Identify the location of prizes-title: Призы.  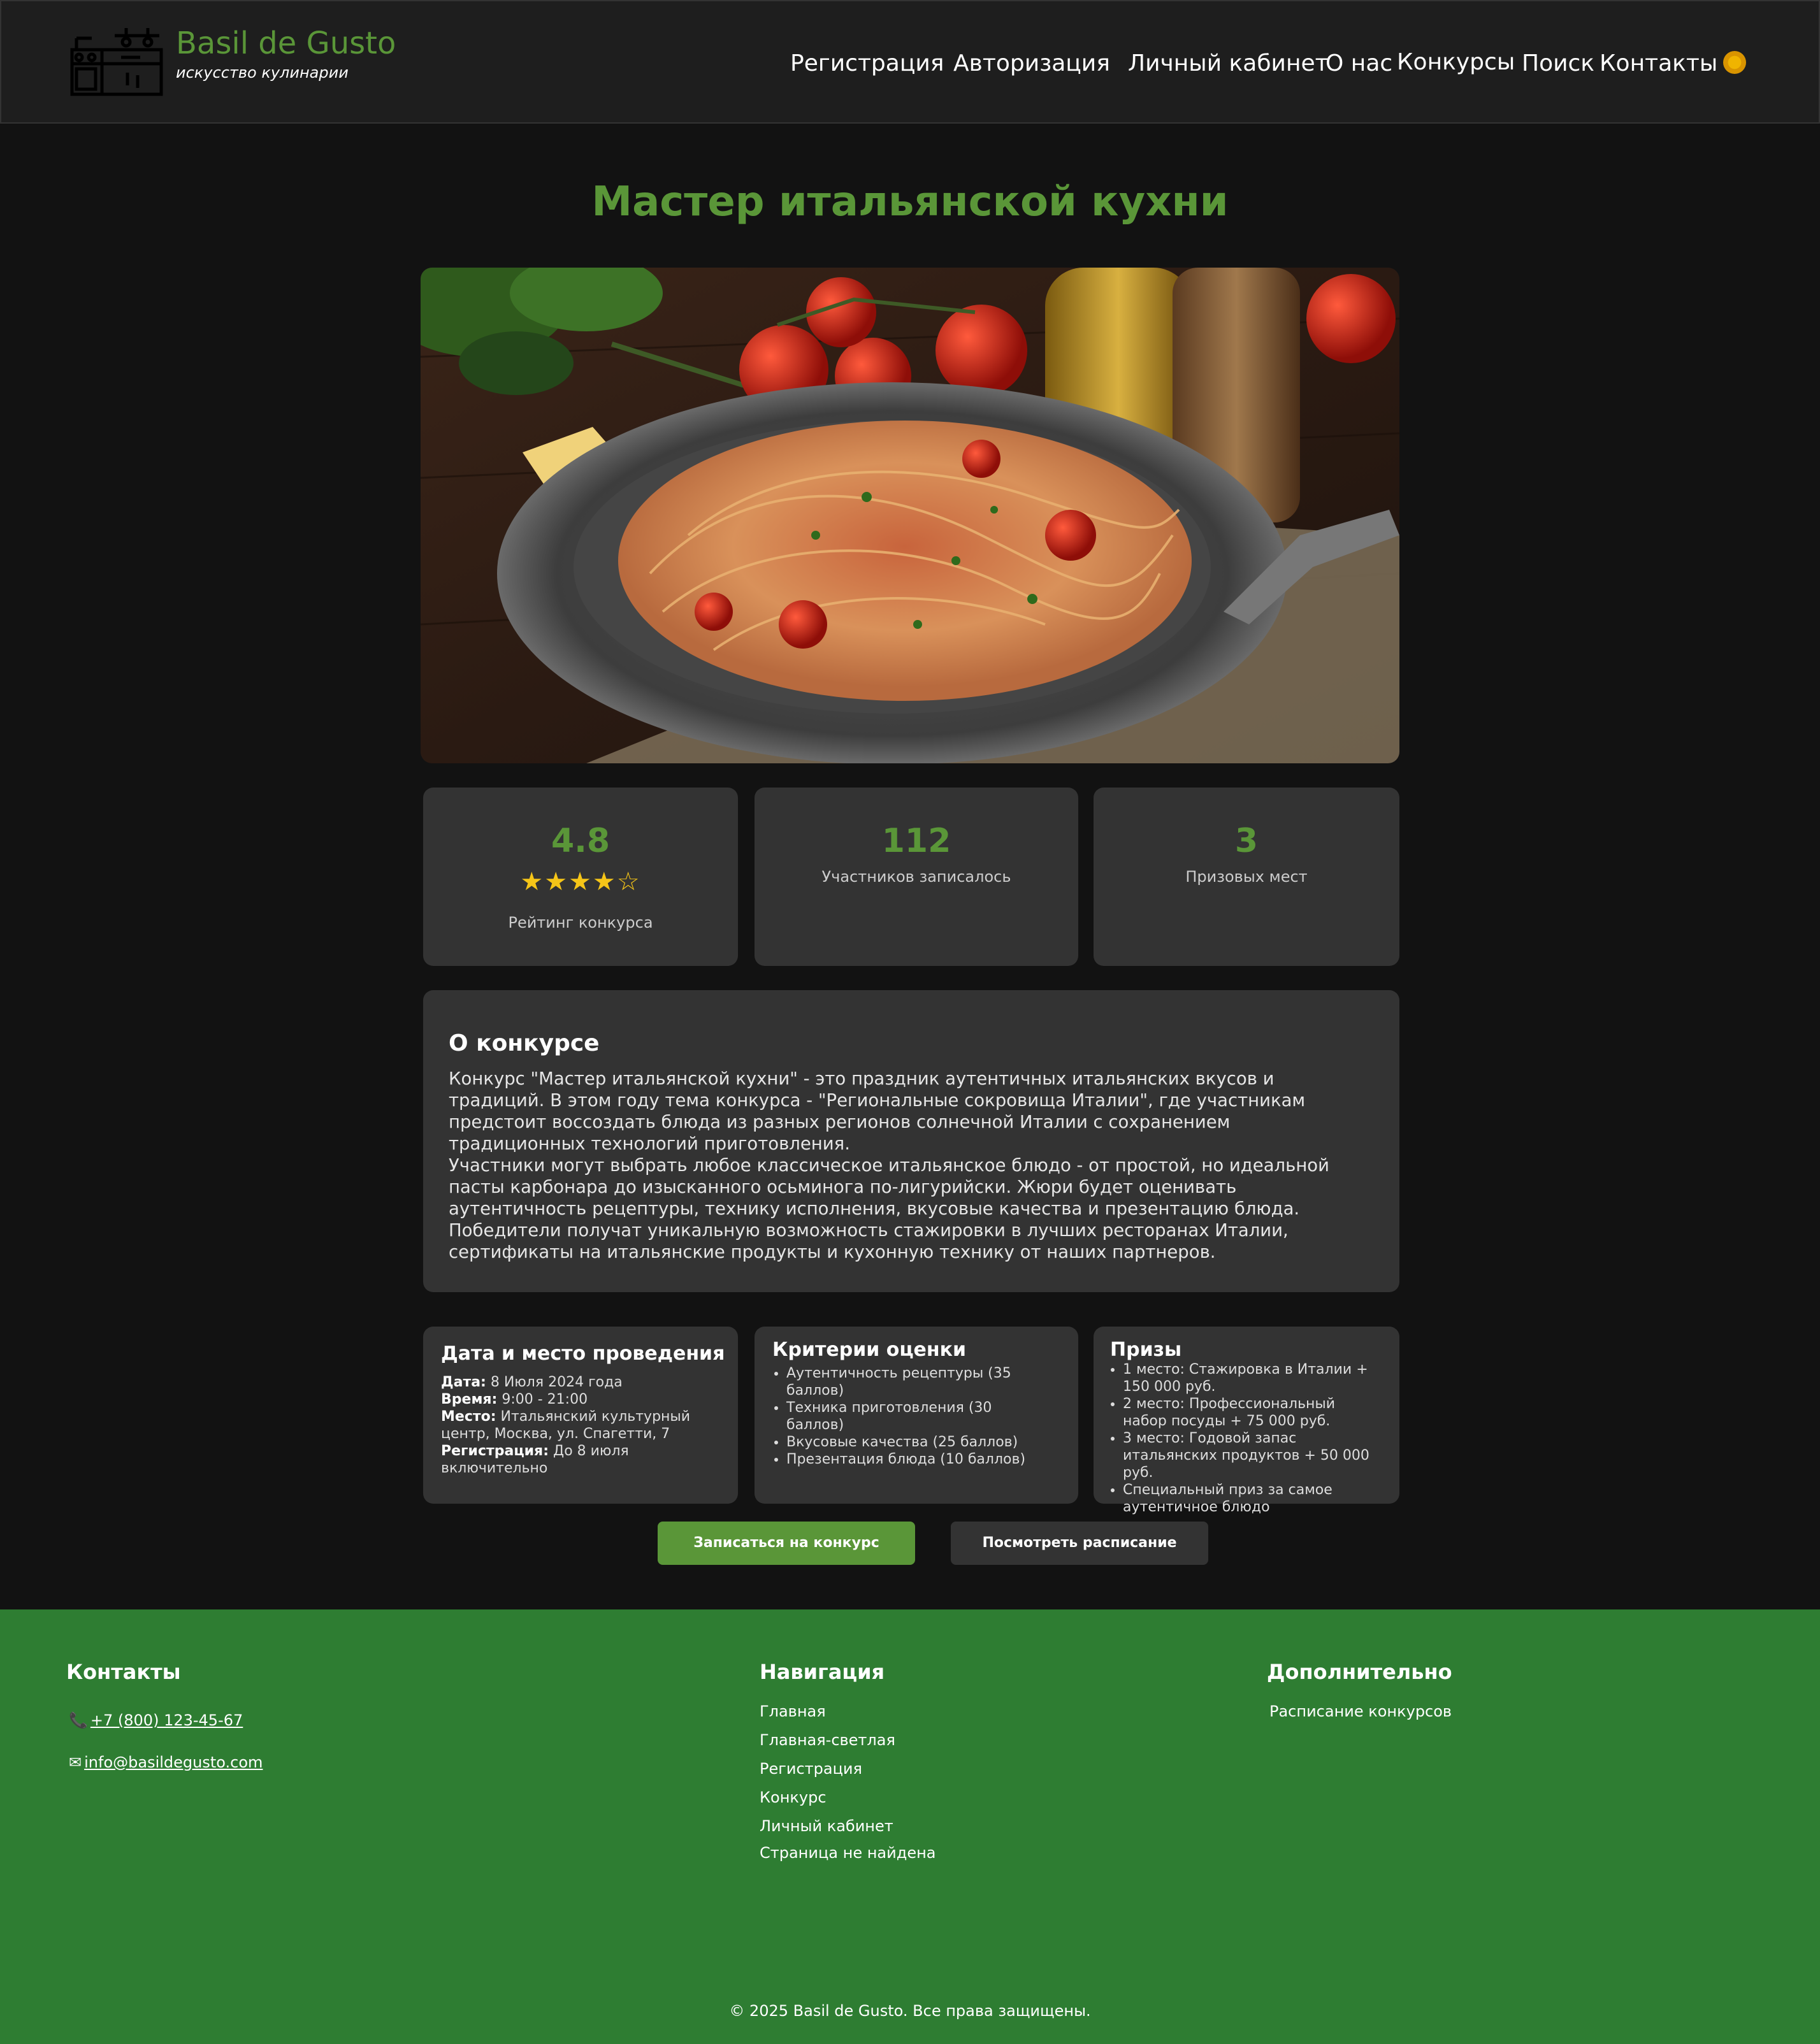
(1146, 1350).